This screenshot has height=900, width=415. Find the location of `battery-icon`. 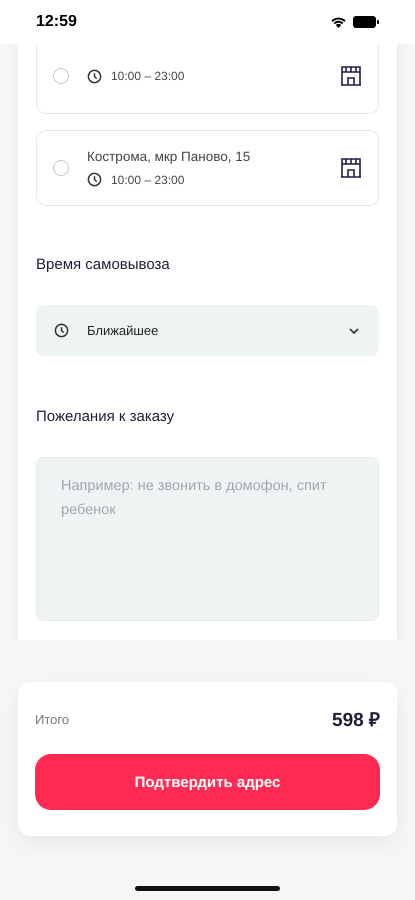

battery-icon is located at coordinates (366, 22).